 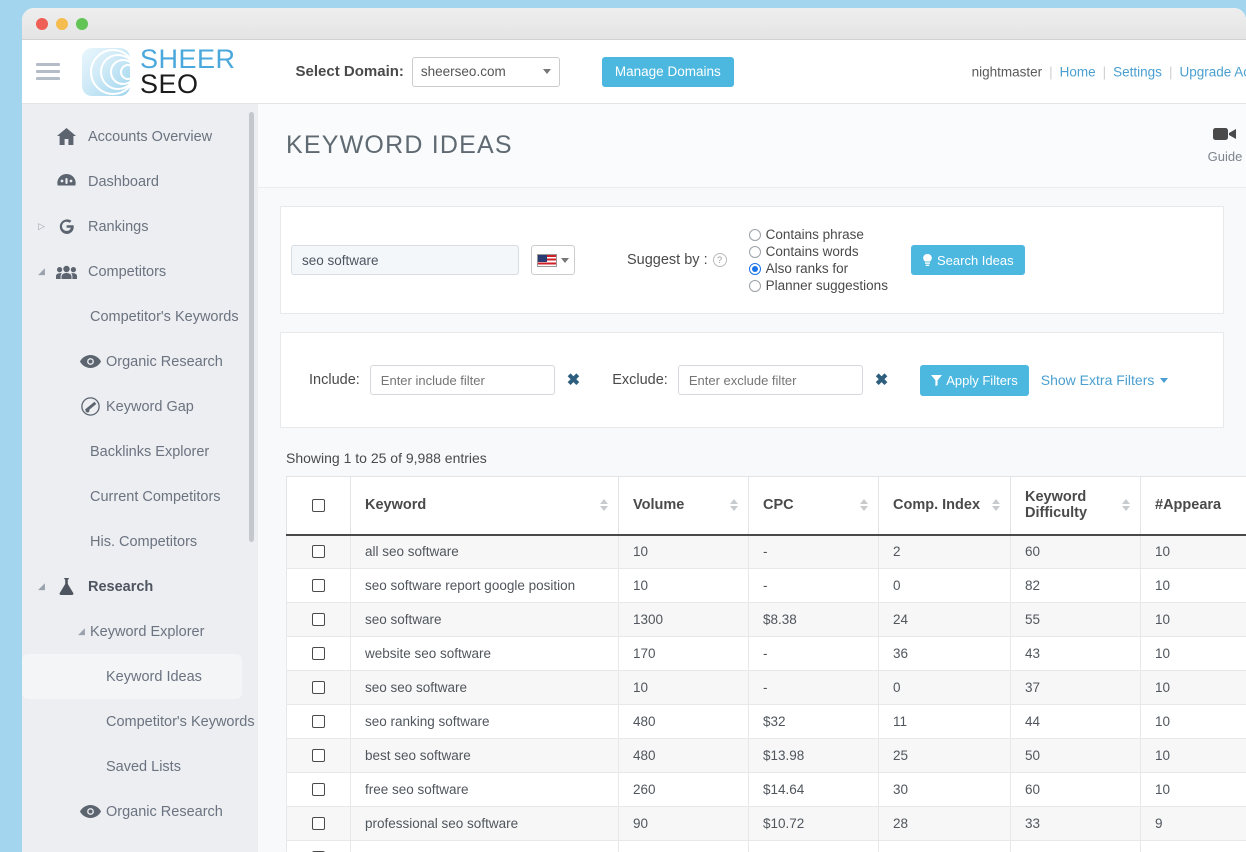 I want to click on table-row: all seo software 10-2 60 10, so click(x=766, y=551).